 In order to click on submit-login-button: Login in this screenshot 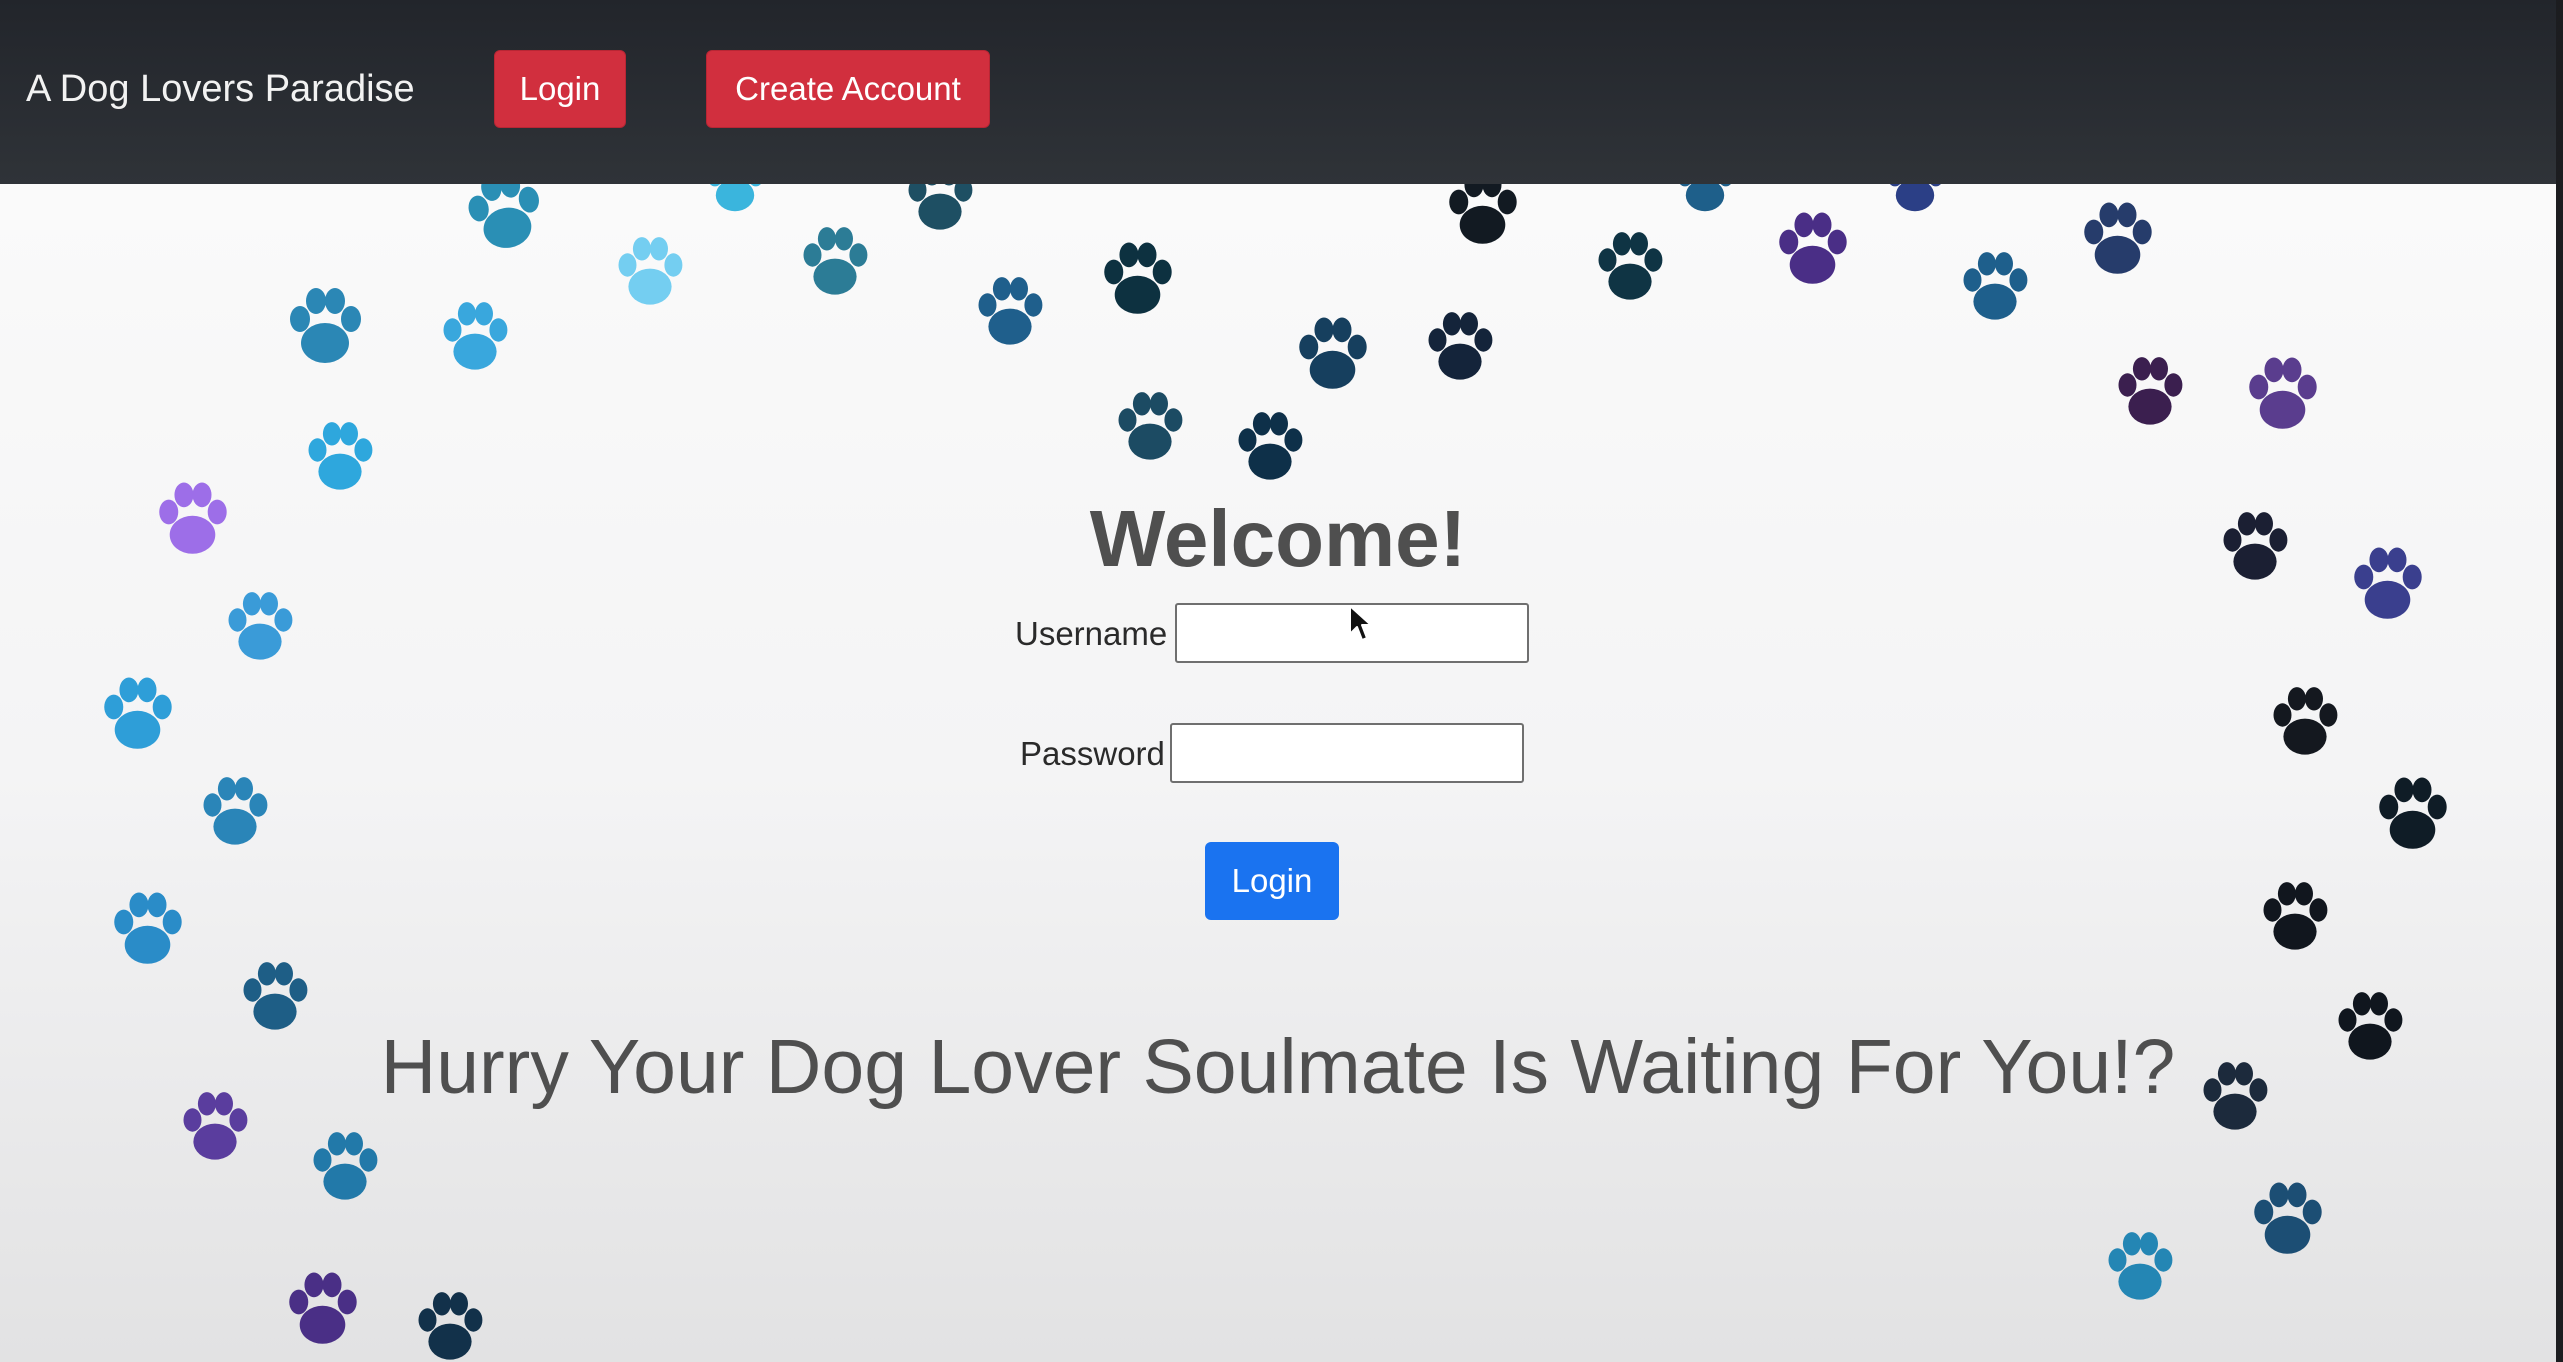, I will do `click(1272, 881)`.